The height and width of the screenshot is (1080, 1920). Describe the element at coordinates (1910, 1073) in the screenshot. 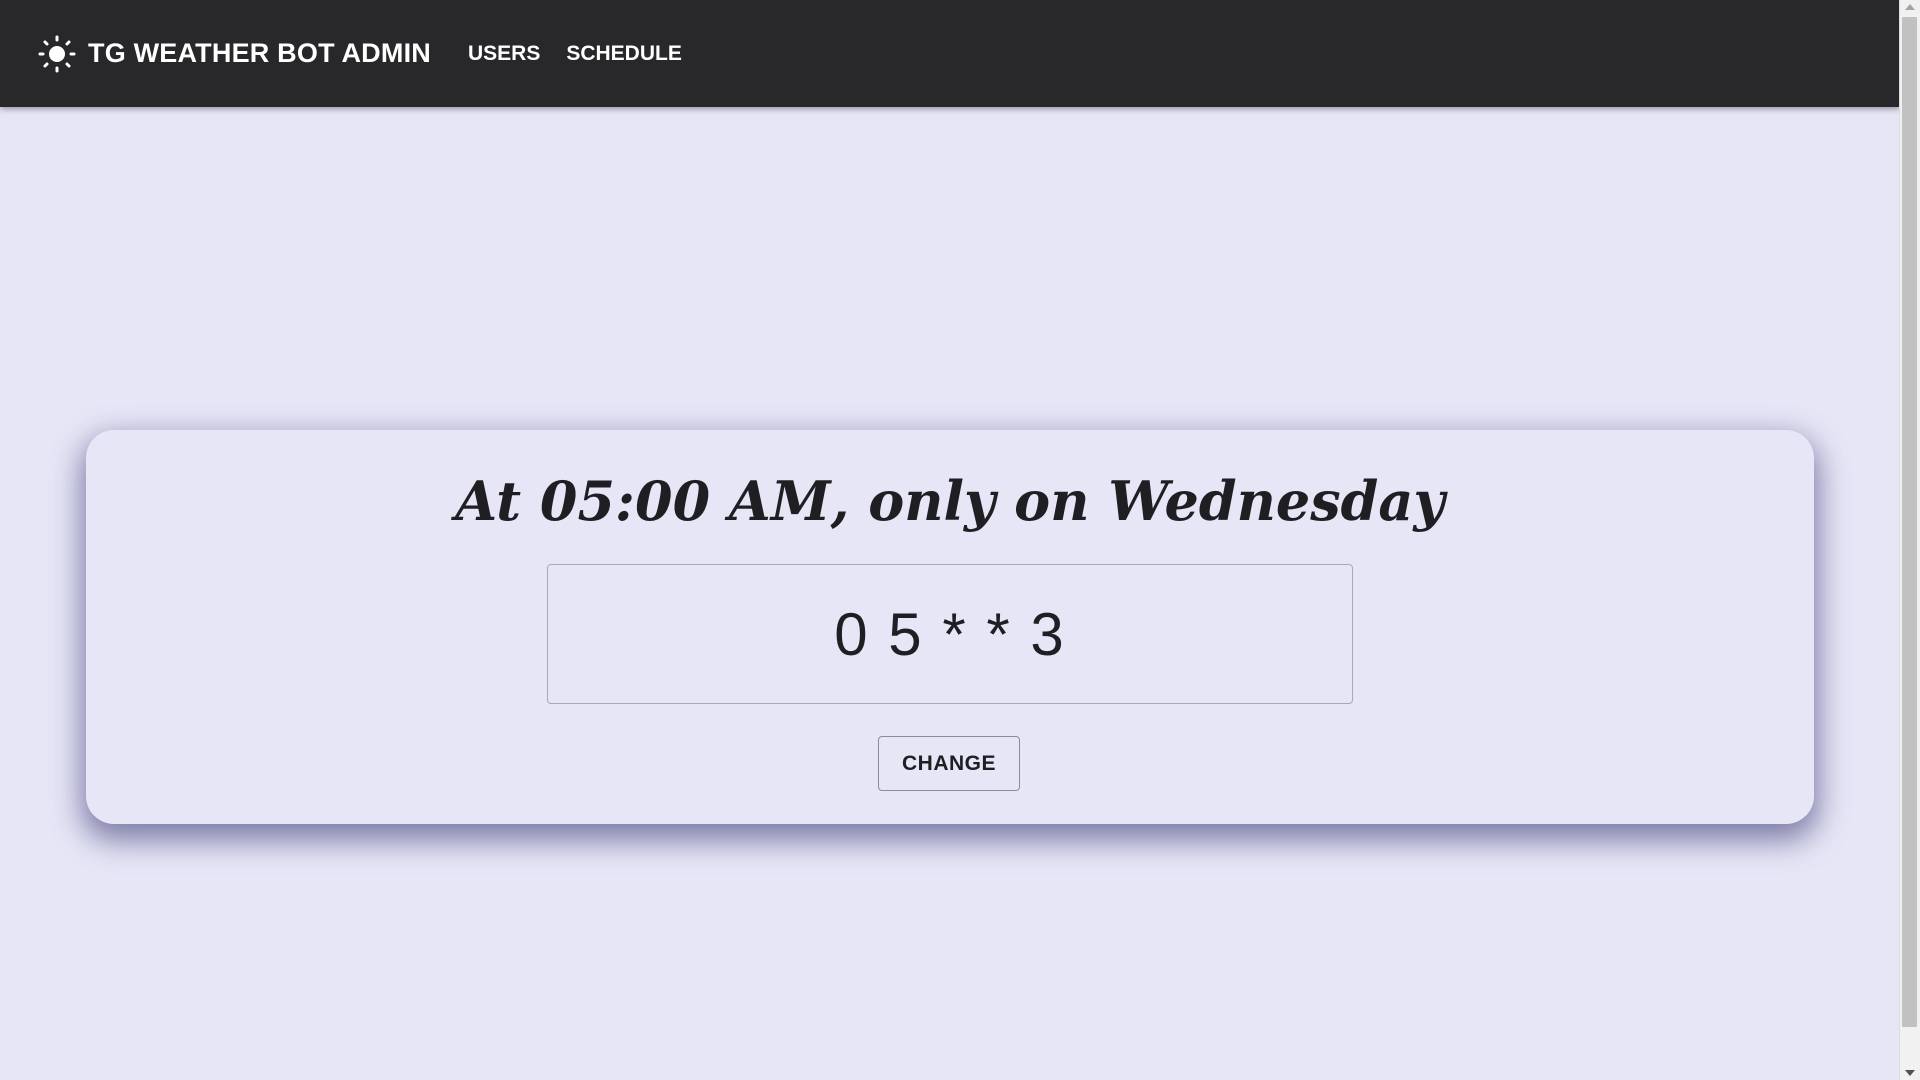

I see `scroll-down-arrow-icon` at that location.